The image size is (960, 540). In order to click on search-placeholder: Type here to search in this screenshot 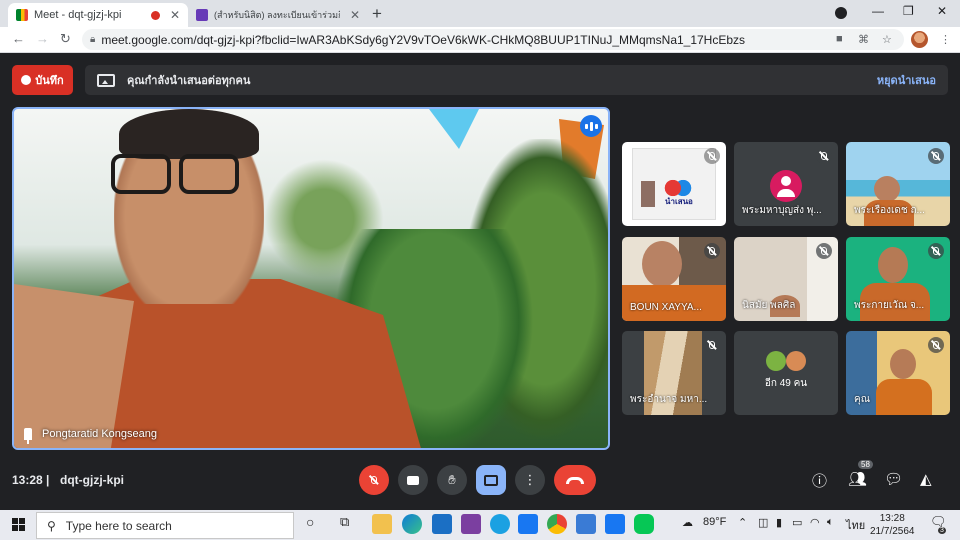, I will do `click(118, 525)`.